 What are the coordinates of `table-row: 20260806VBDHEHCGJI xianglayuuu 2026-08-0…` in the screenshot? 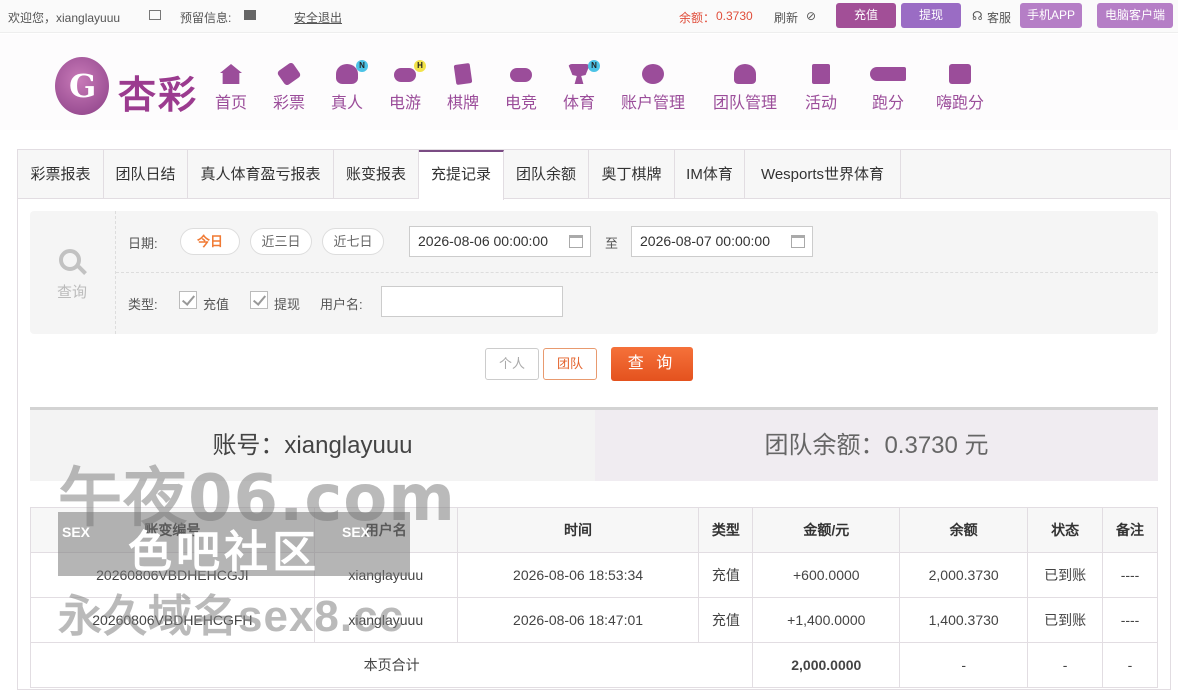 It's located at (594, 575).